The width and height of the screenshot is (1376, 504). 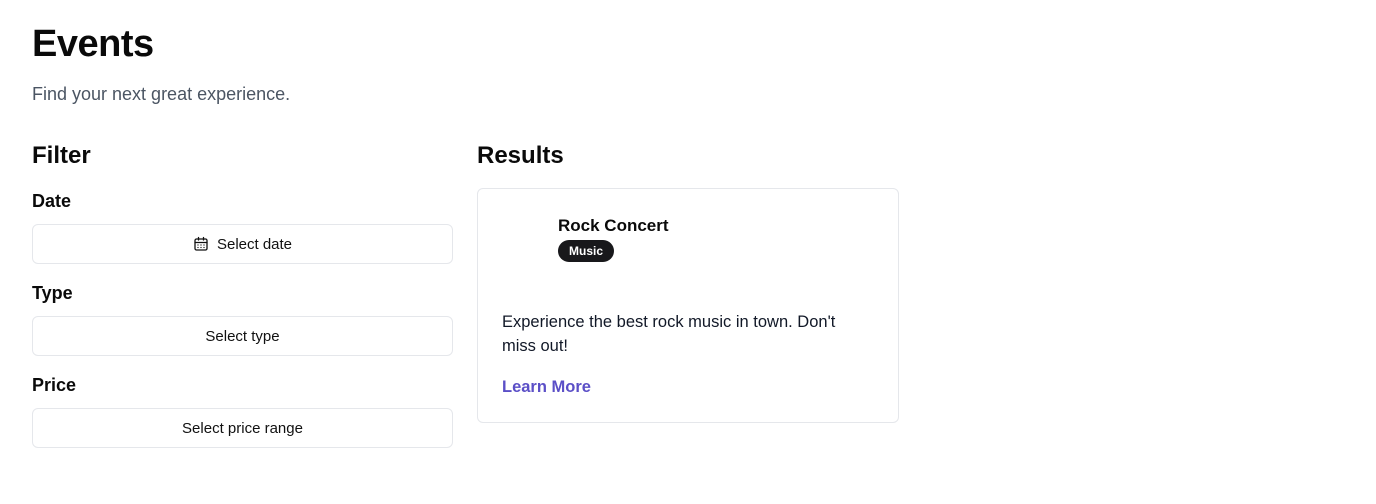 I want to click on category-badge: Music, so click(x=586, y=251).